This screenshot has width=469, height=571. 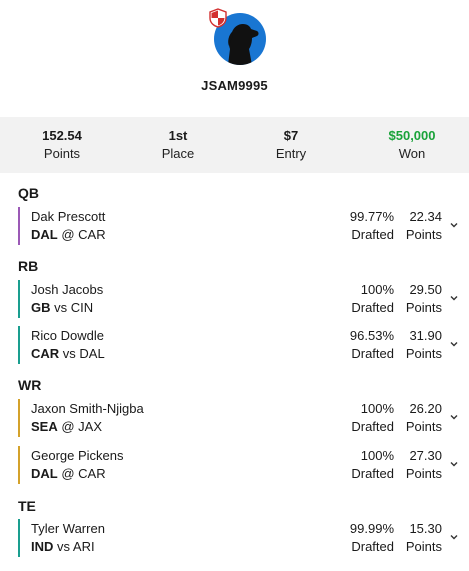 What do you see at coordinates (291, 145) in the screenshot?
I see `stat-entry: $7 Entry` at bounding box center [291, 145].